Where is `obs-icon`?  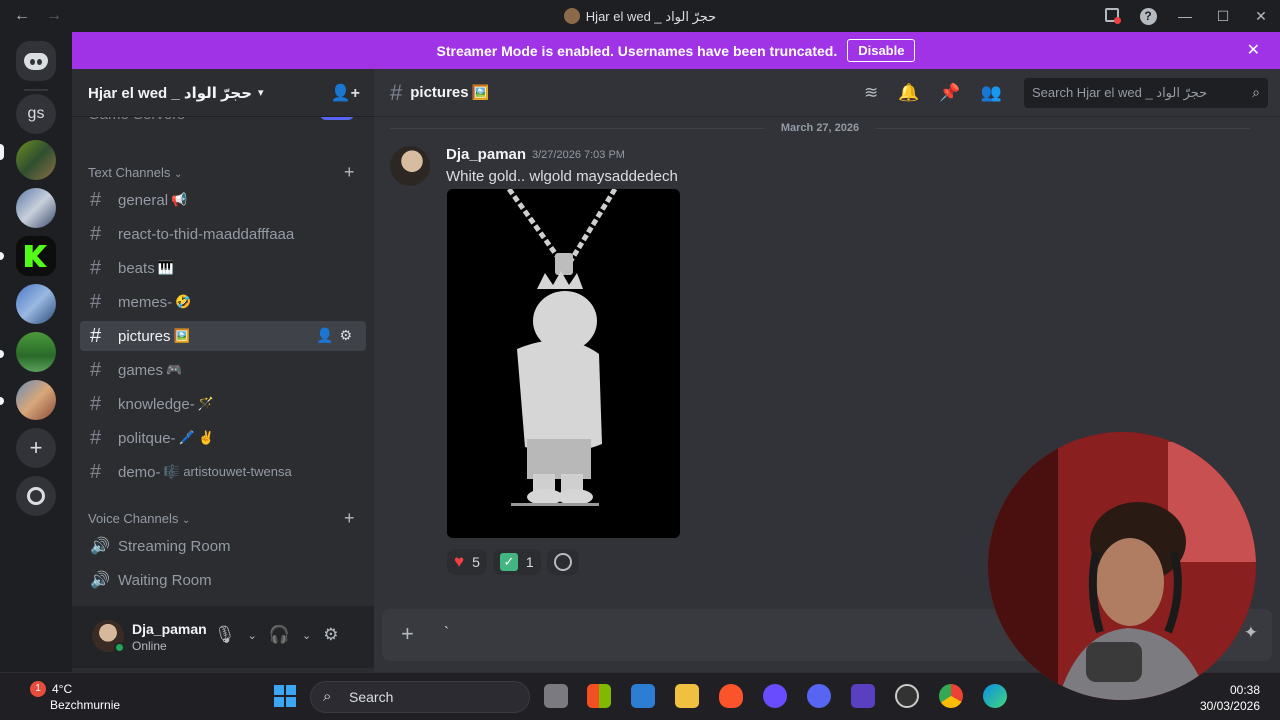
obs-icon is located at coordinates (907, 696).